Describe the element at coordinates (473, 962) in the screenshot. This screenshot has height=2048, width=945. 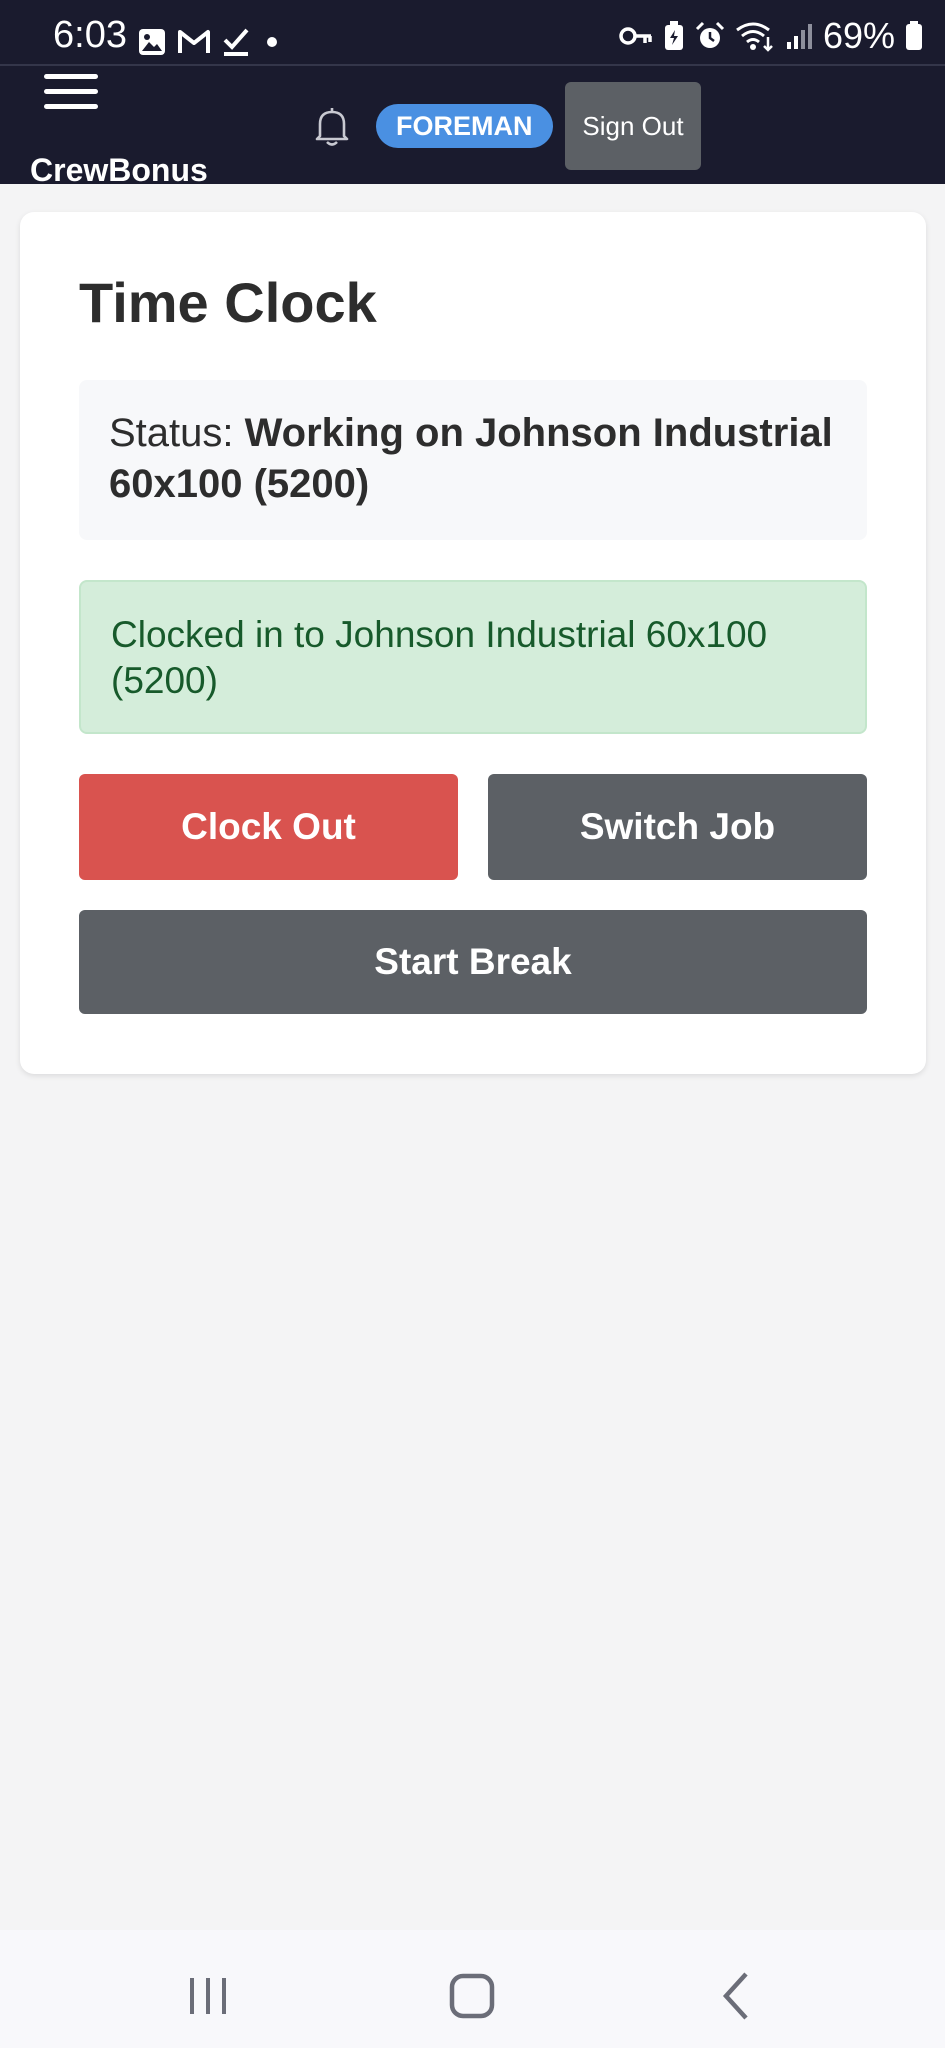
I see `start-break-button: Start Break` at that location.